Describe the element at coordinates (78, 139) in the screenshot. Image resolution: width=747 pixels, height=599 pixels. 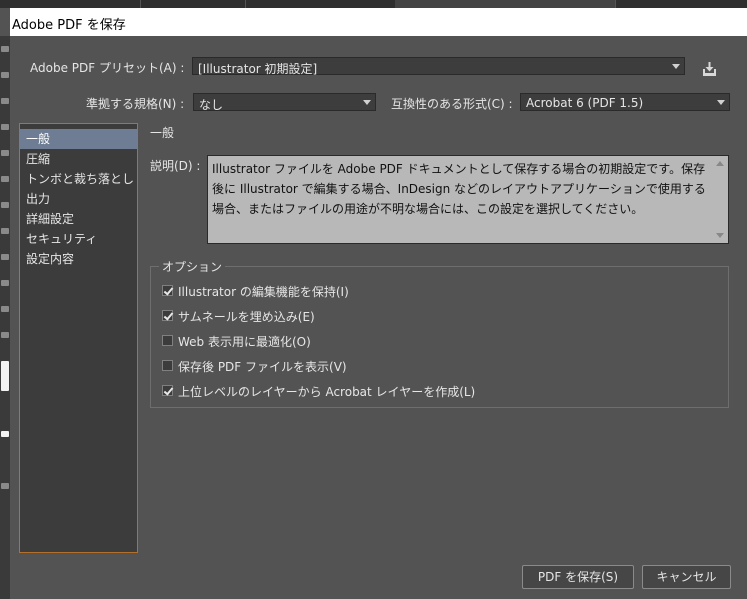
I see `sidebar-item-general: 一般` at that location.